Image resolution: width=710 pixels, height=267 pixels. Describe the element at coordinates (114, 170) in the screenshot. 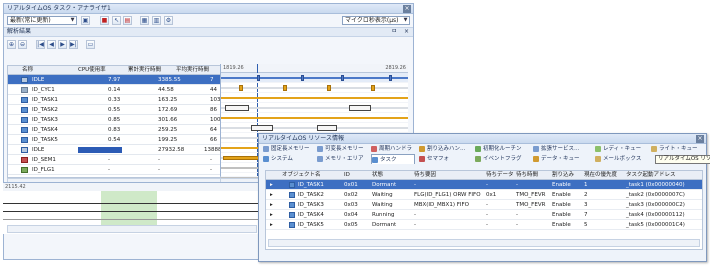

I see `task-row: ID_FLG1- - -` at that location.